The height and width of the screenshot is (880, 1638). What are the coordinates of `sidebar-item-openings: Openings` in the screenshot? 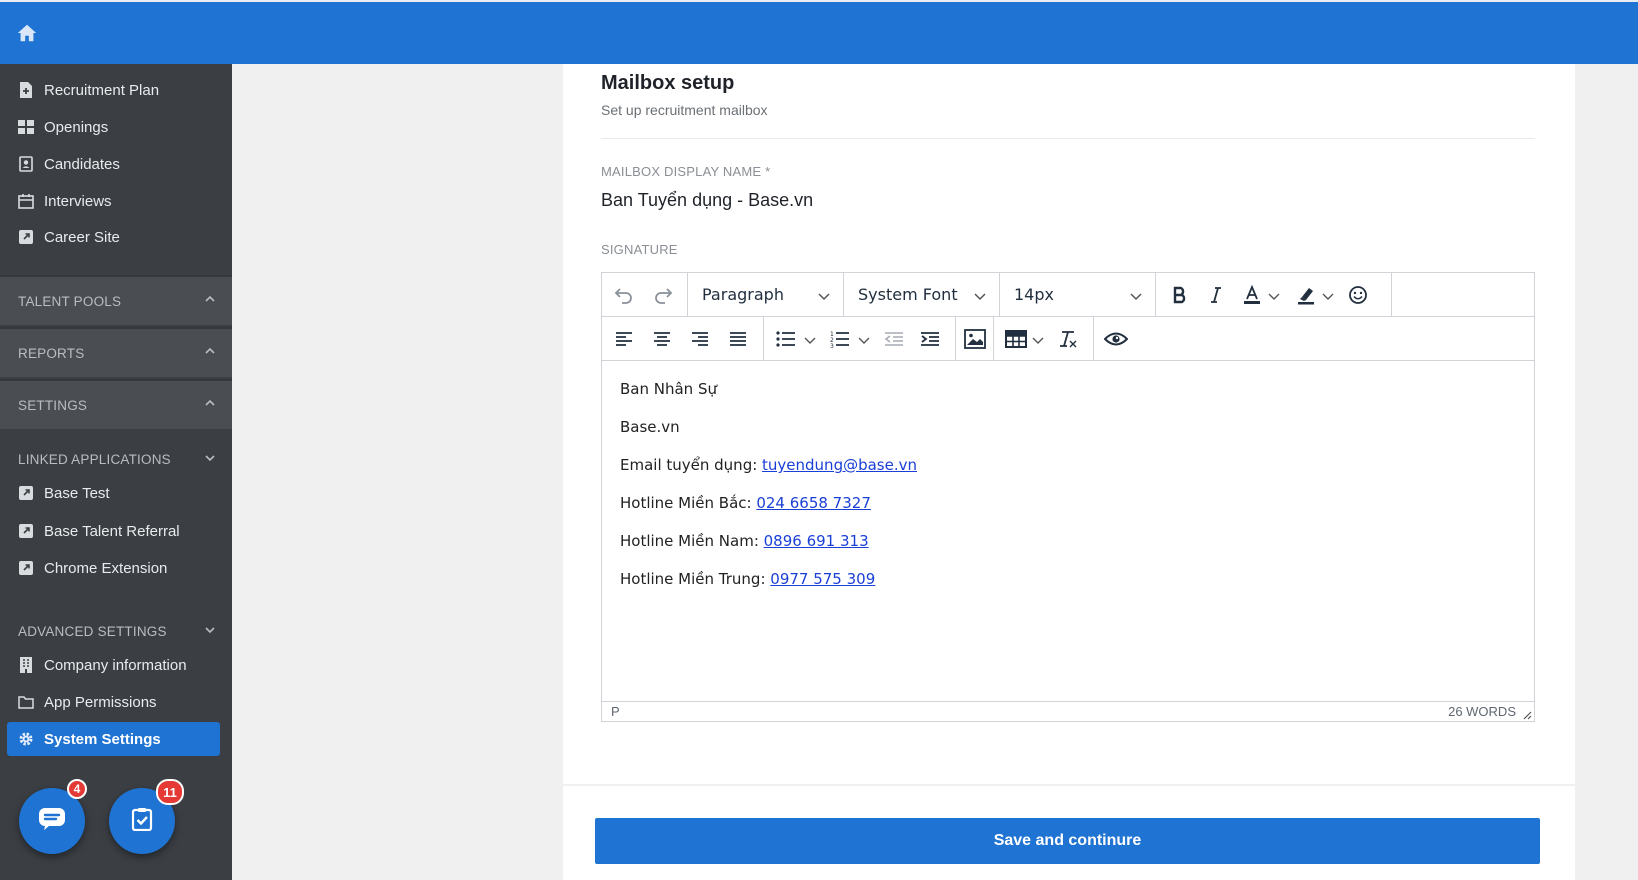 It's located at (116, 127).